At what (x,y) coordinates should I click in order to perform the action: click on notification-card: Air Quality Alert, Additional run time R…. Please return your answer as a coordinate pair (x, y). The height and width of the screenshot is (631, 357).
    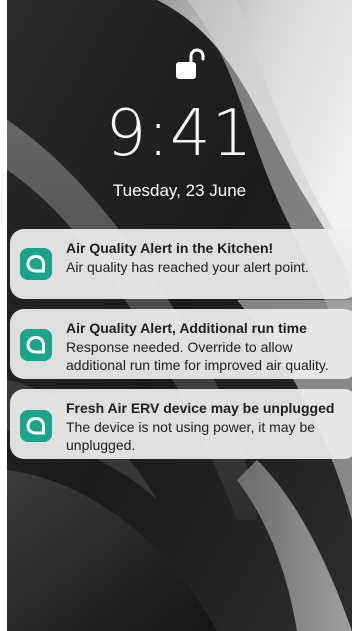
    Looking at the image, I should click on (181, 344).